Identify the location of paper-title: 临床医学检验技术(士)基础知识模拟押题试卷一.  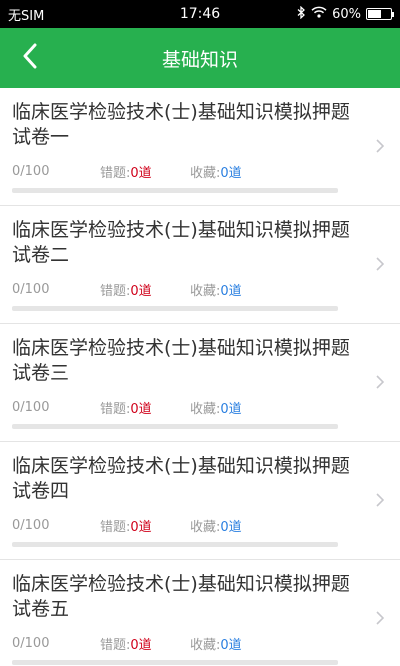
(181, 124).